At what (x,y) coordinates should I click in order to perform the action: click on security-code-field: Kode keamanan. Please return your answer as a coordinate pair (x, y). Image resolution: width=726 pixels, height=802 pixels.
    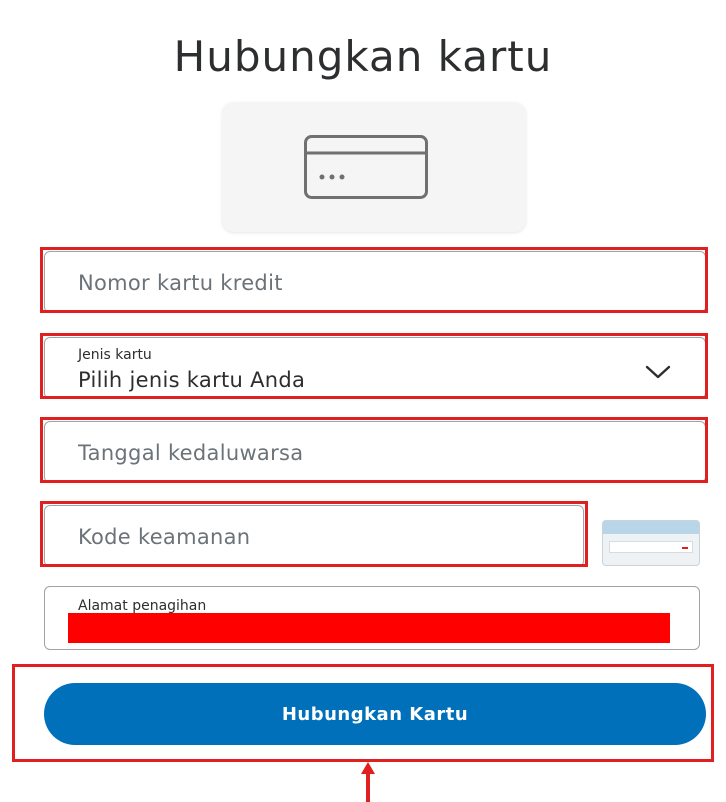
    Looking at the image, I should click on (314, 536).